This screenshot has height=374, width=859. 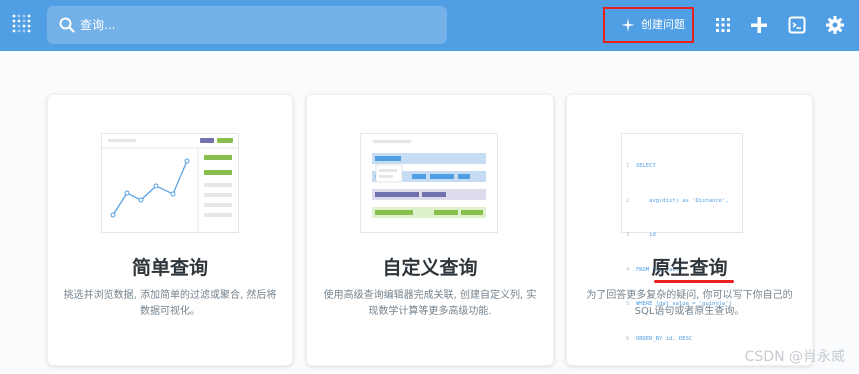 I want to click on logo-icon, so click(x=22, y=25).